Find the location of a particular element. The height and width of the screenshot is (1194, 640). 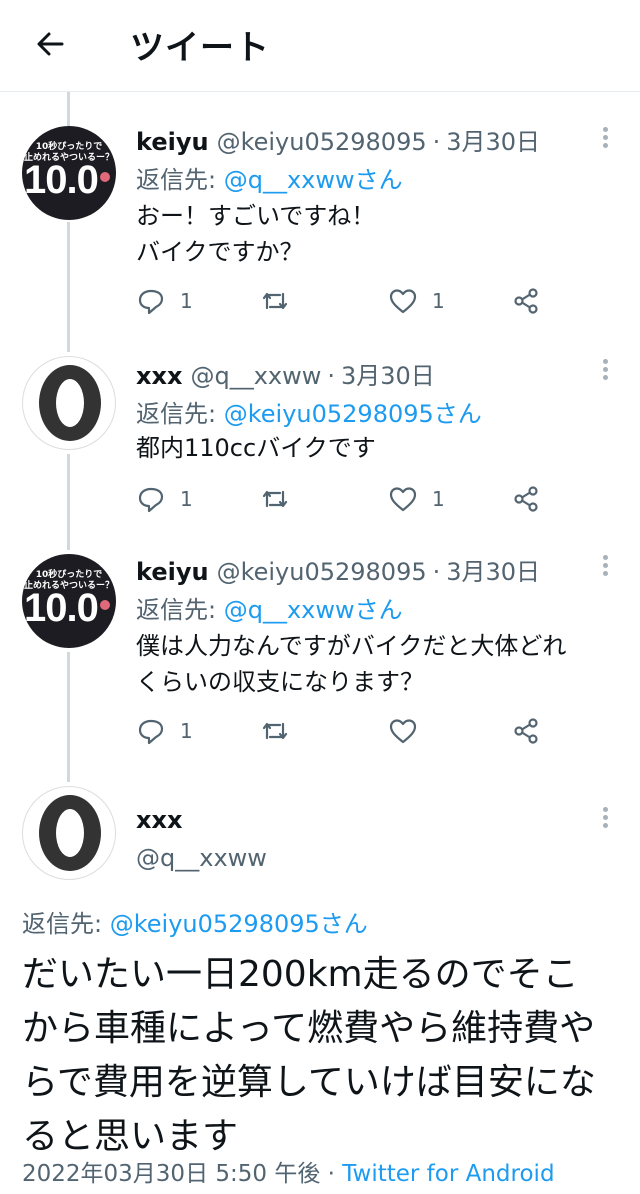

top-bar: ツイート is located at coordinates (320, 46).